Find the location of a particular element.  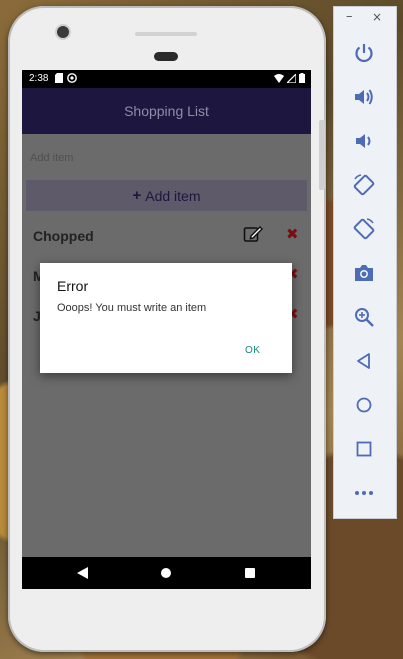

back-icon is located at coordinates (363, 361).